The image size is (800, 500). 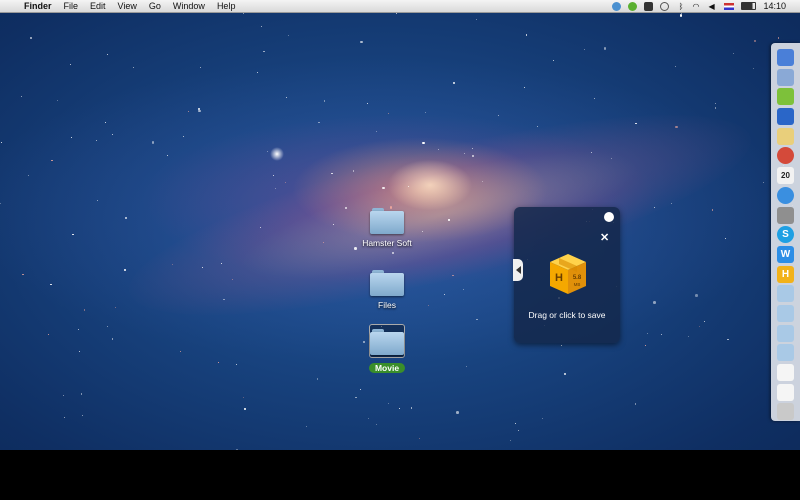 I want to click on trash-icon, so click(x=785, y=412).